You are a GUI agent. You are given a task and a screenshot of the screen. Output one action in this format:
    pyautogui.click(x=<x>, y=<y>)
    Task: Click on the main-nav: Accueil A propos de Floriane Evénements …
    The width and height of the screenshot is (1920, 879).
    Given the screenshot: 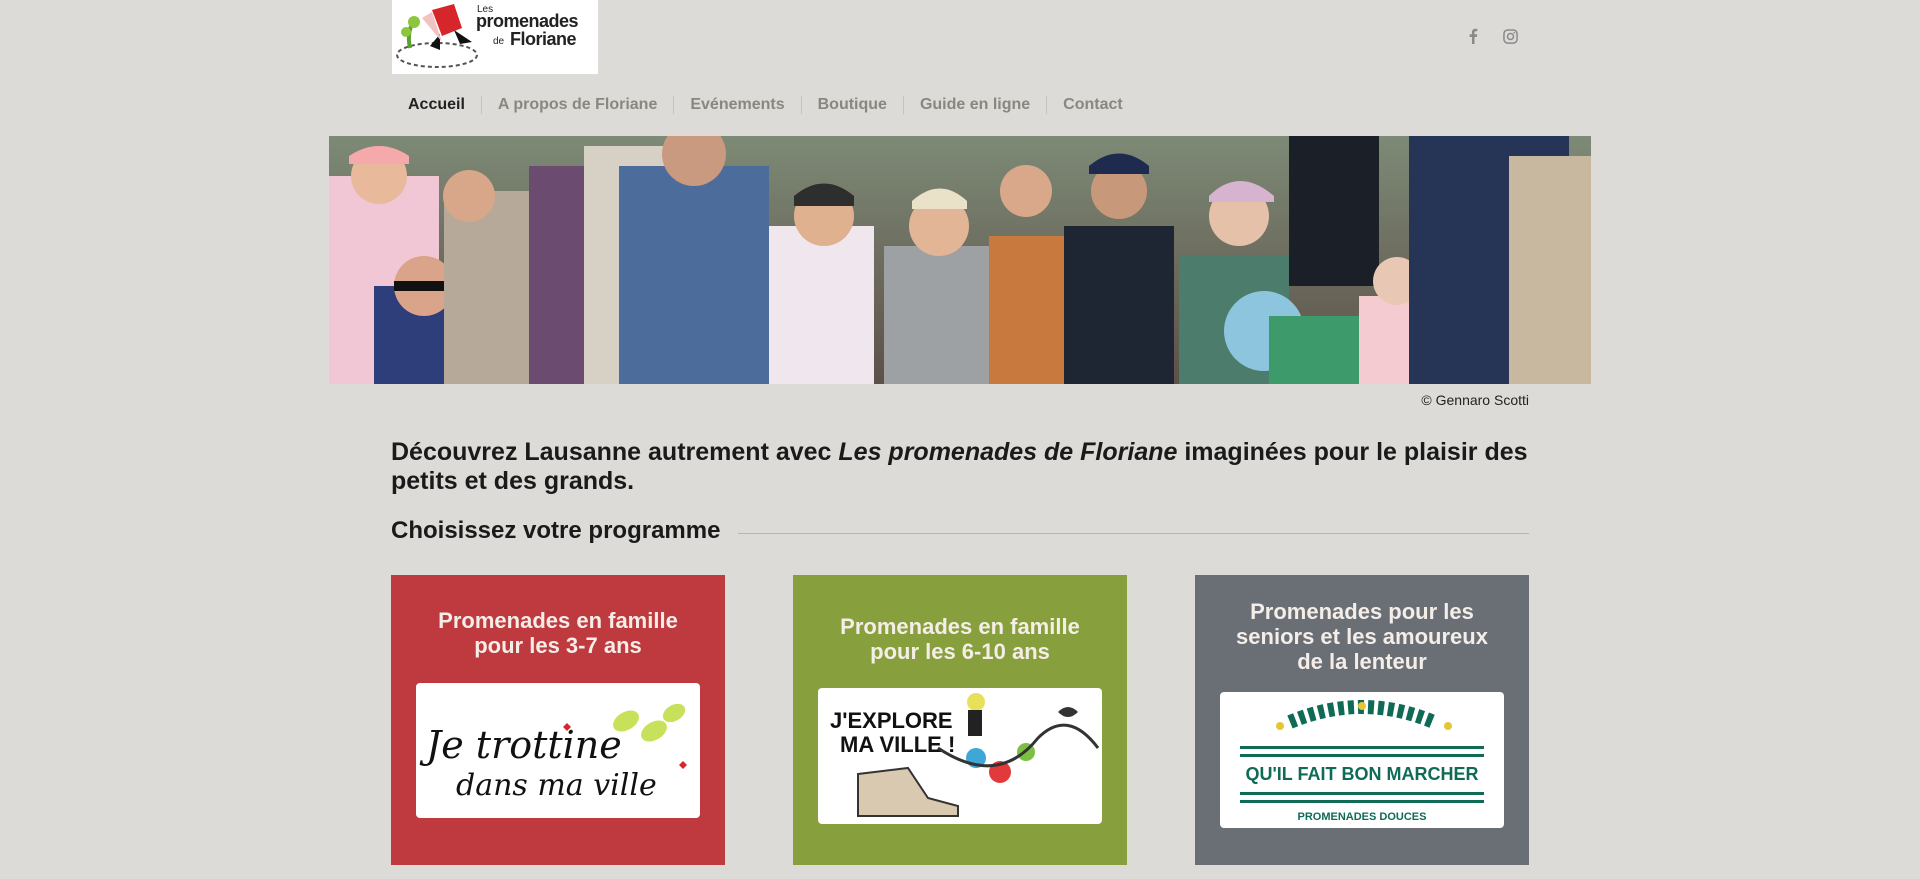 What is the action you would take?
    pyautogui.click(x=765, y=105)
    